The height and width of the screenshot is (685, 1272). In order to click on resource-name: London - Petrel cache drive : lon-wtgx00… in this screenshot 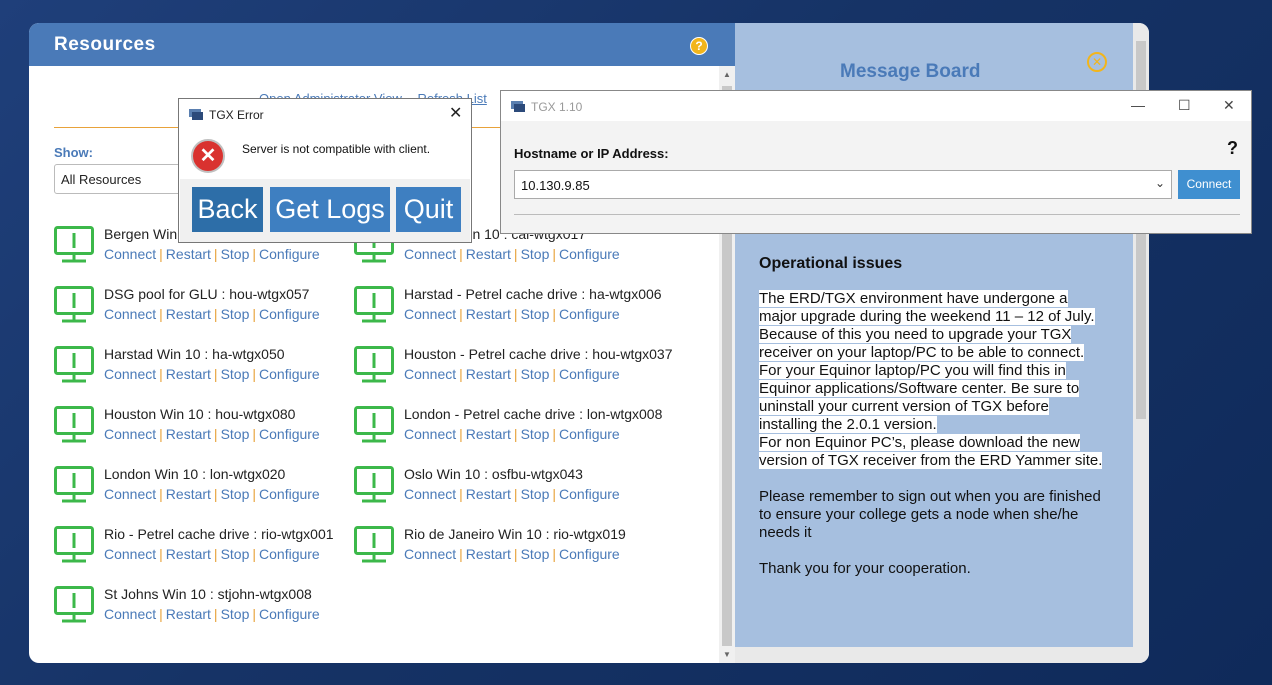, I will do `click(533, 414)`.